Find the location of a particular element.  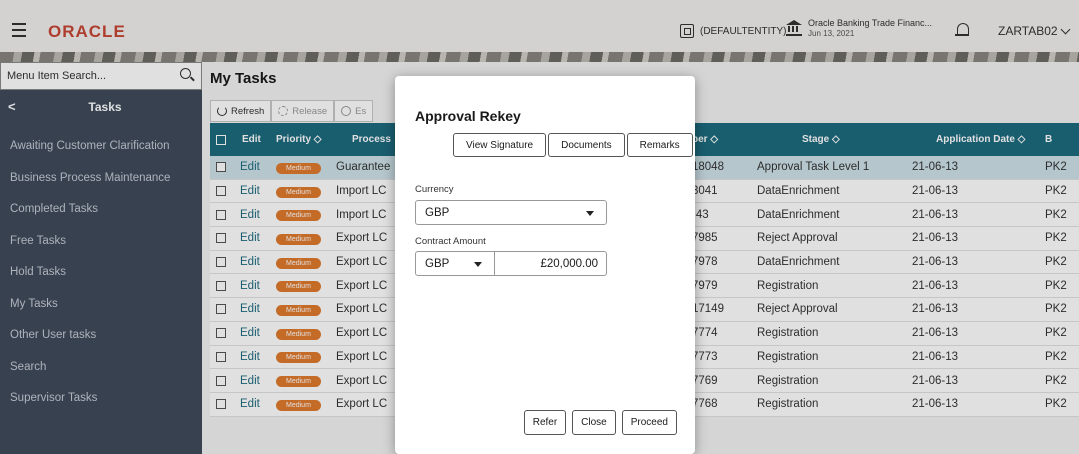

contract-amount-label: Contract Amount is located at coordinates (450, 241).